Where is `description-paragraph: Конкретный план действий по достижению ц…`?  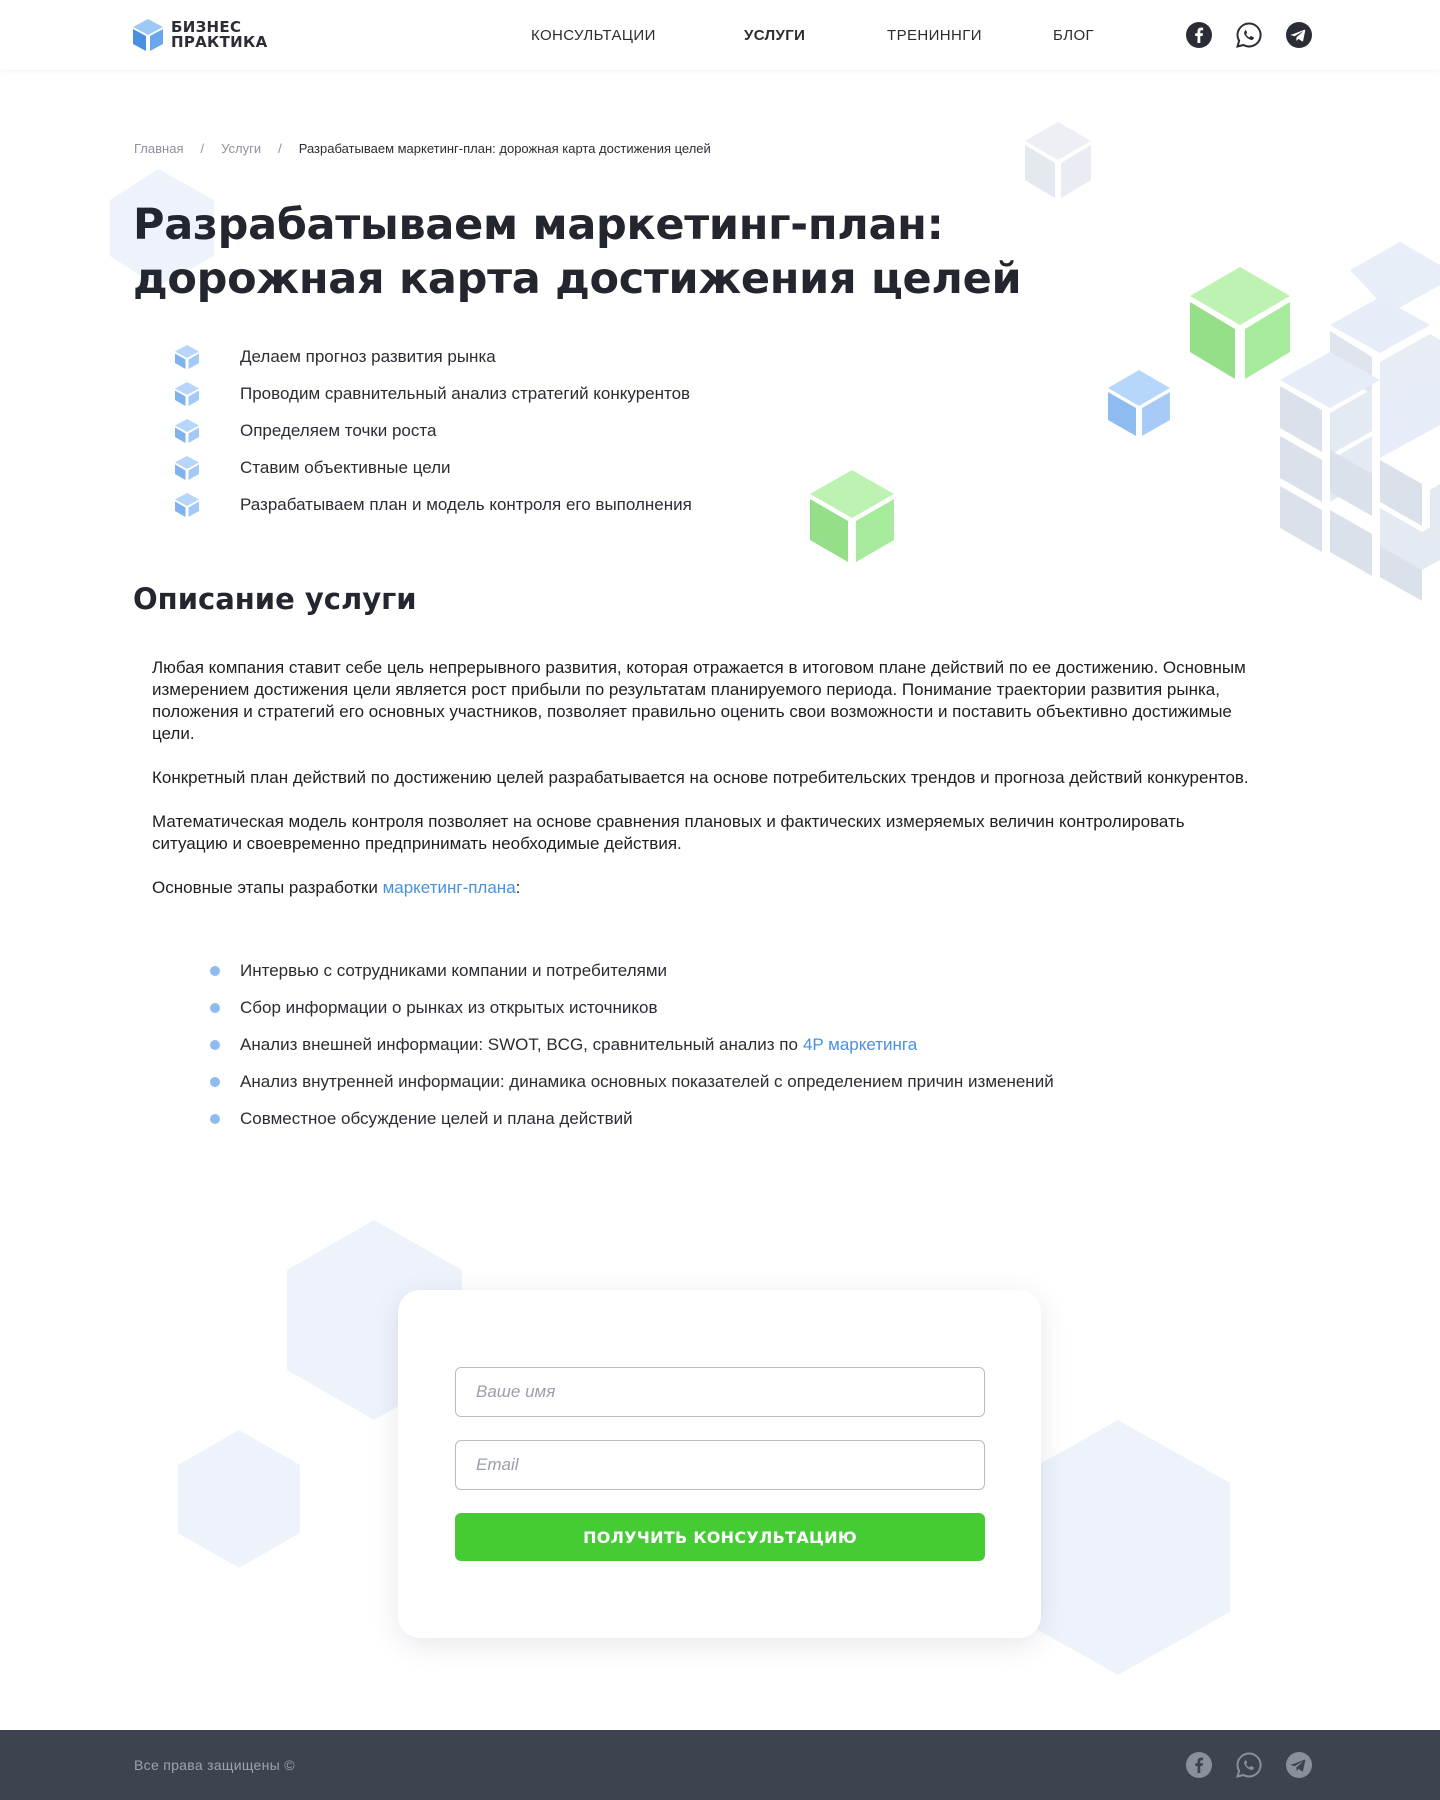
description-paragraph: Конкретный план действий по достижению ц… is located at coordinates (700, 777).